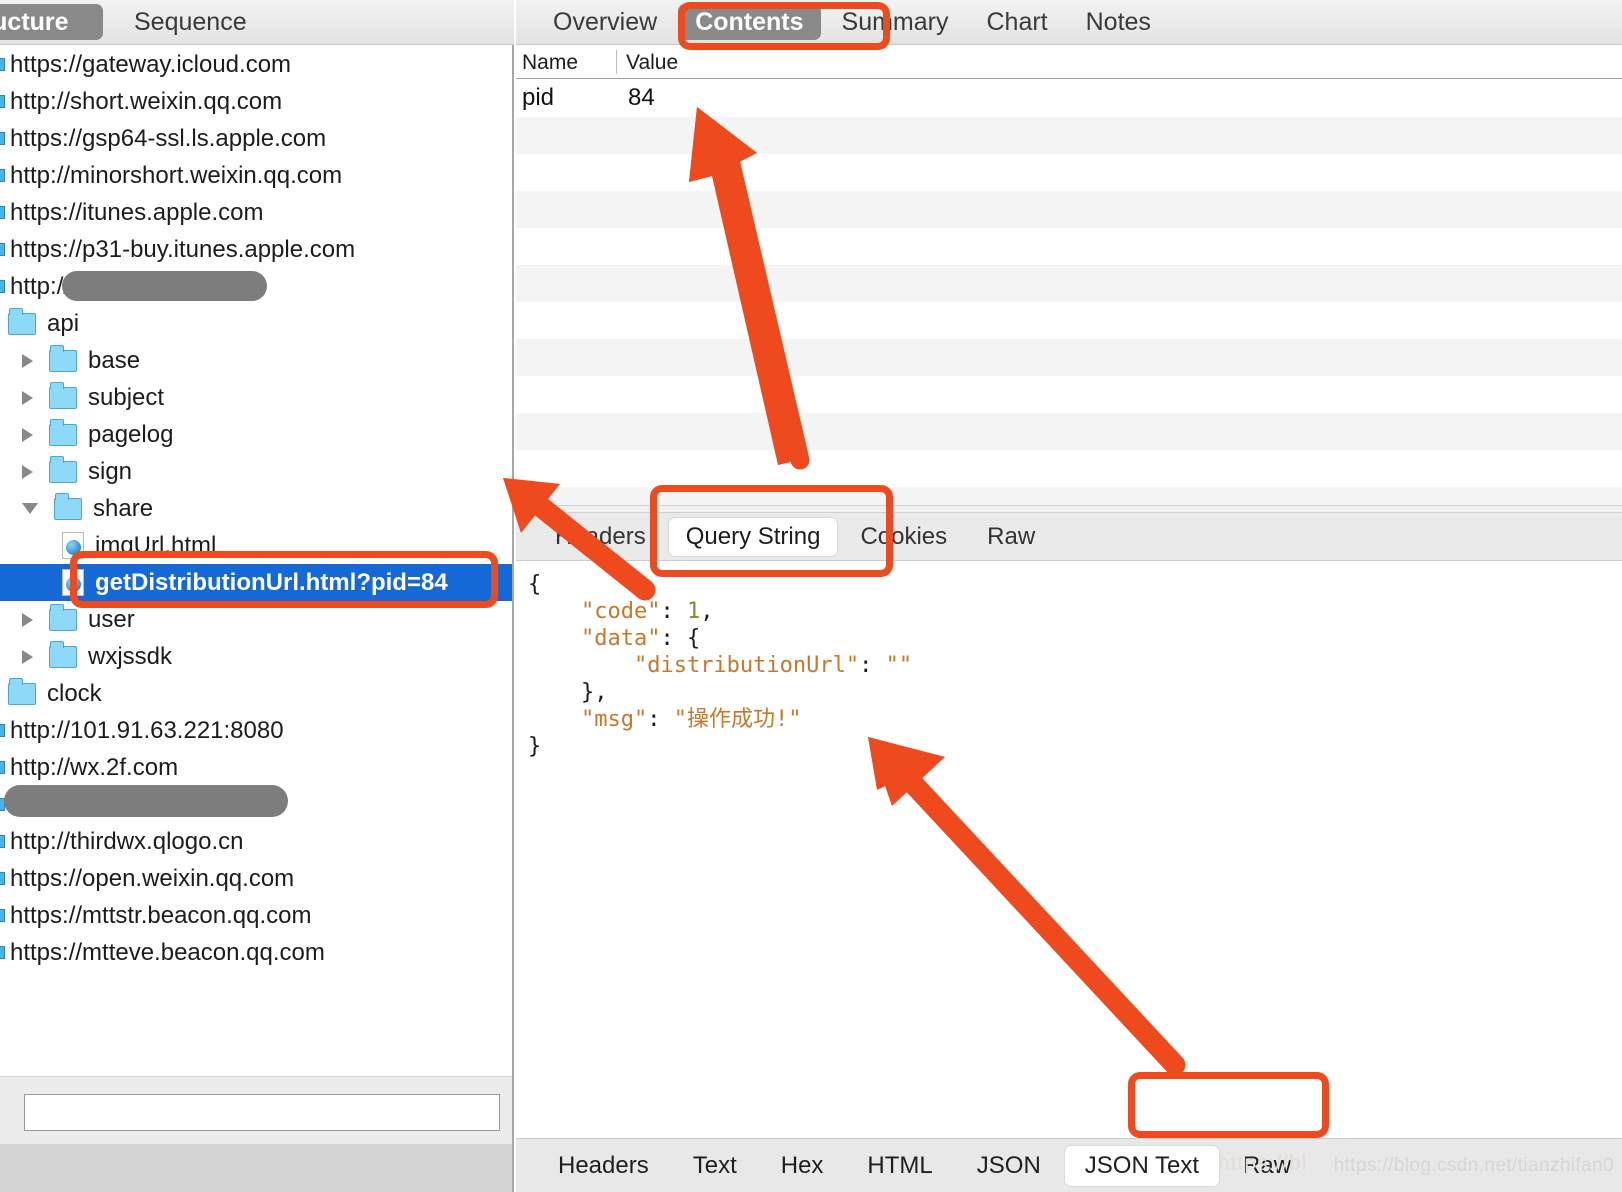 This screenshot has width=1622, height=1192. What do you see at coordinates (114, 360) in the screenshot?
I see `tree-row-label: base` at bounding box center [114, 360].